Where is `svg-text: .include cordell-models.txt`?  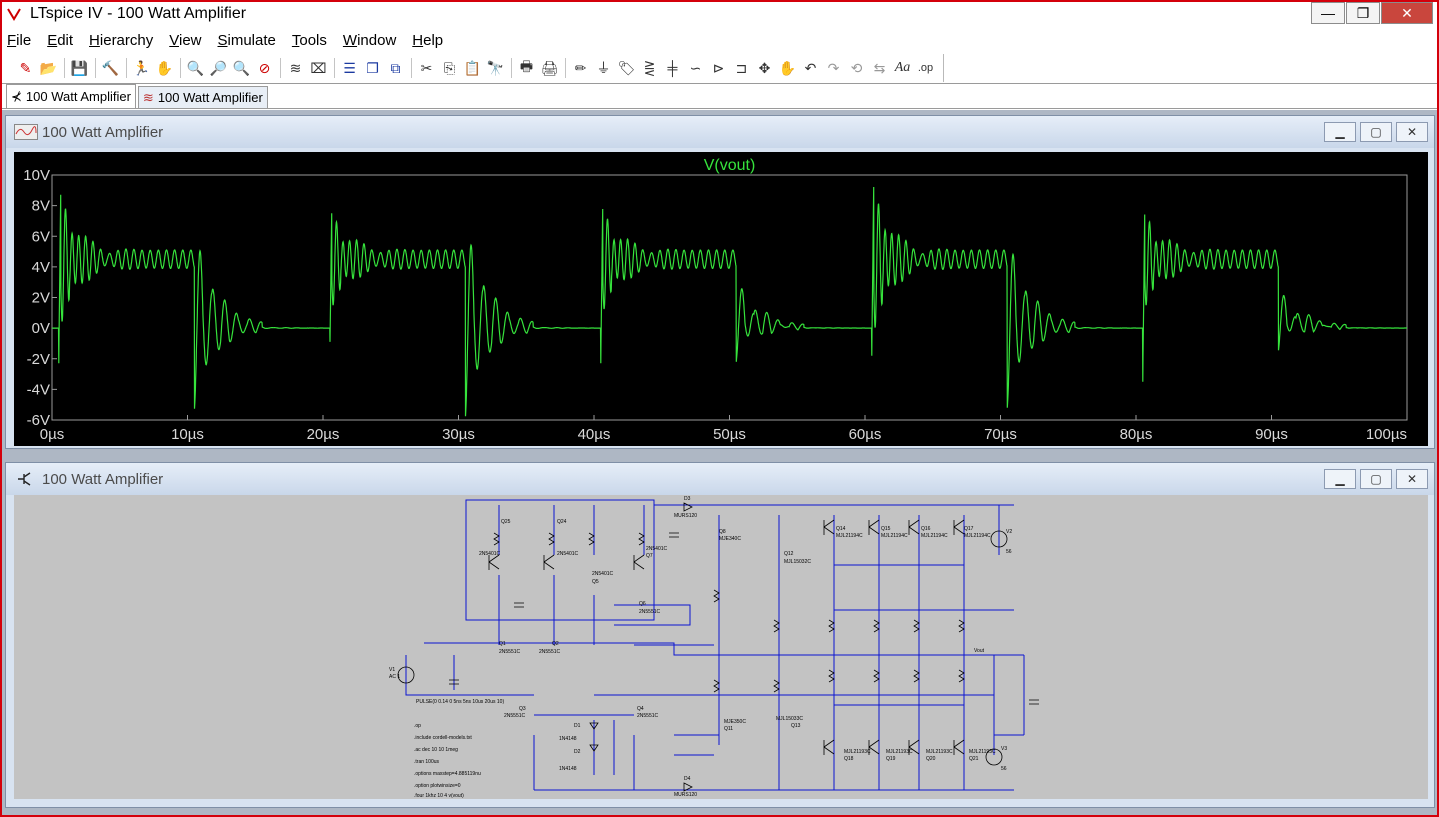
svg-text: .include cordell-models.txt is located at coordinates (443, 738).